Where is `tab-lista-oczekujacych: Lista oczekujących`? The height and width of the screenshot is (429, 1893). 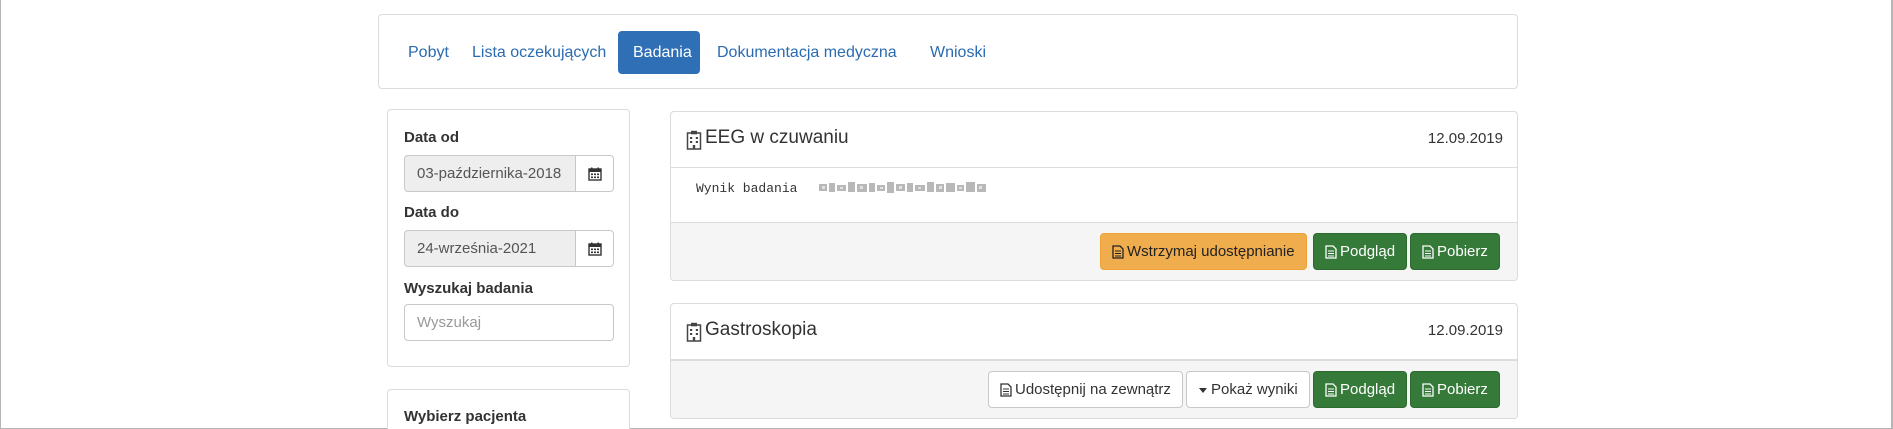
tab-lista-oczekujacych: Lista oczekujących is located at coordinates (539, 52).